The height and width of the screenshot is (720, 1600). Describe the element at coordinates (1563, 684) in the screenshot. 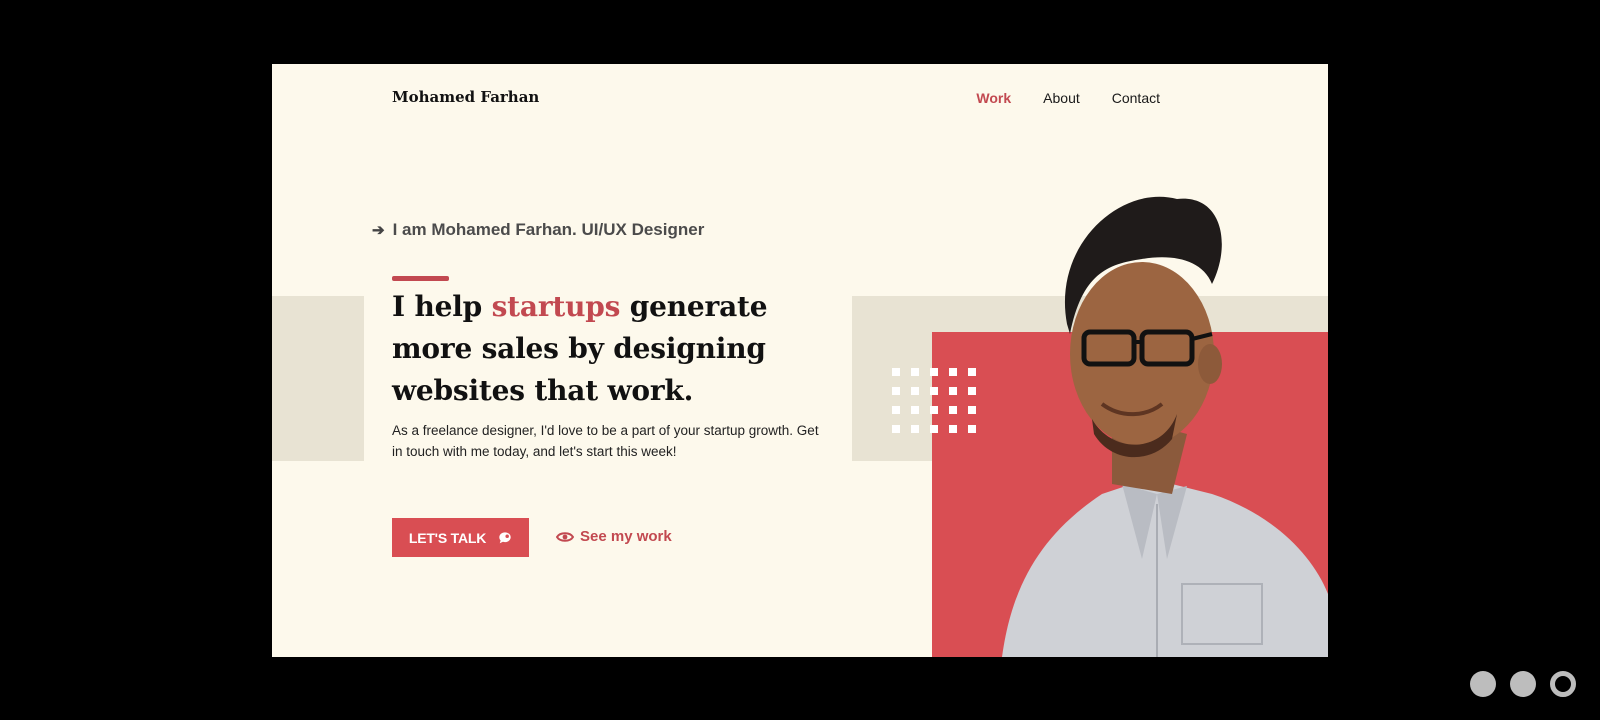

I see `pager-dot-active` at that location.